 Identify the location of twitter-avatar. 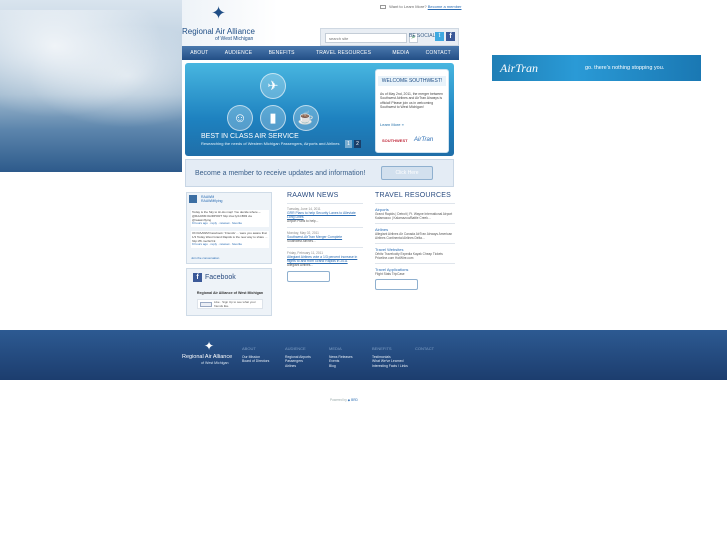
(193, 199).